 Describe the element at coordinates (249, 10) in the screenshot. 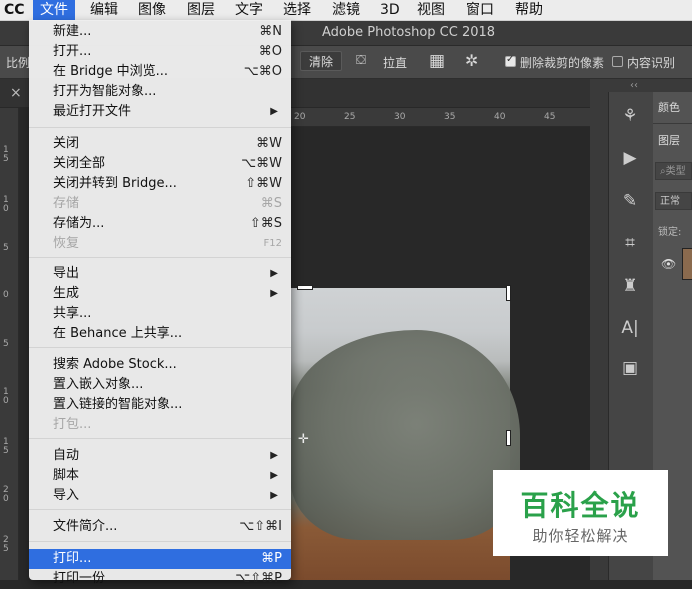

I see `menubar-item-5: 文字` at that location.